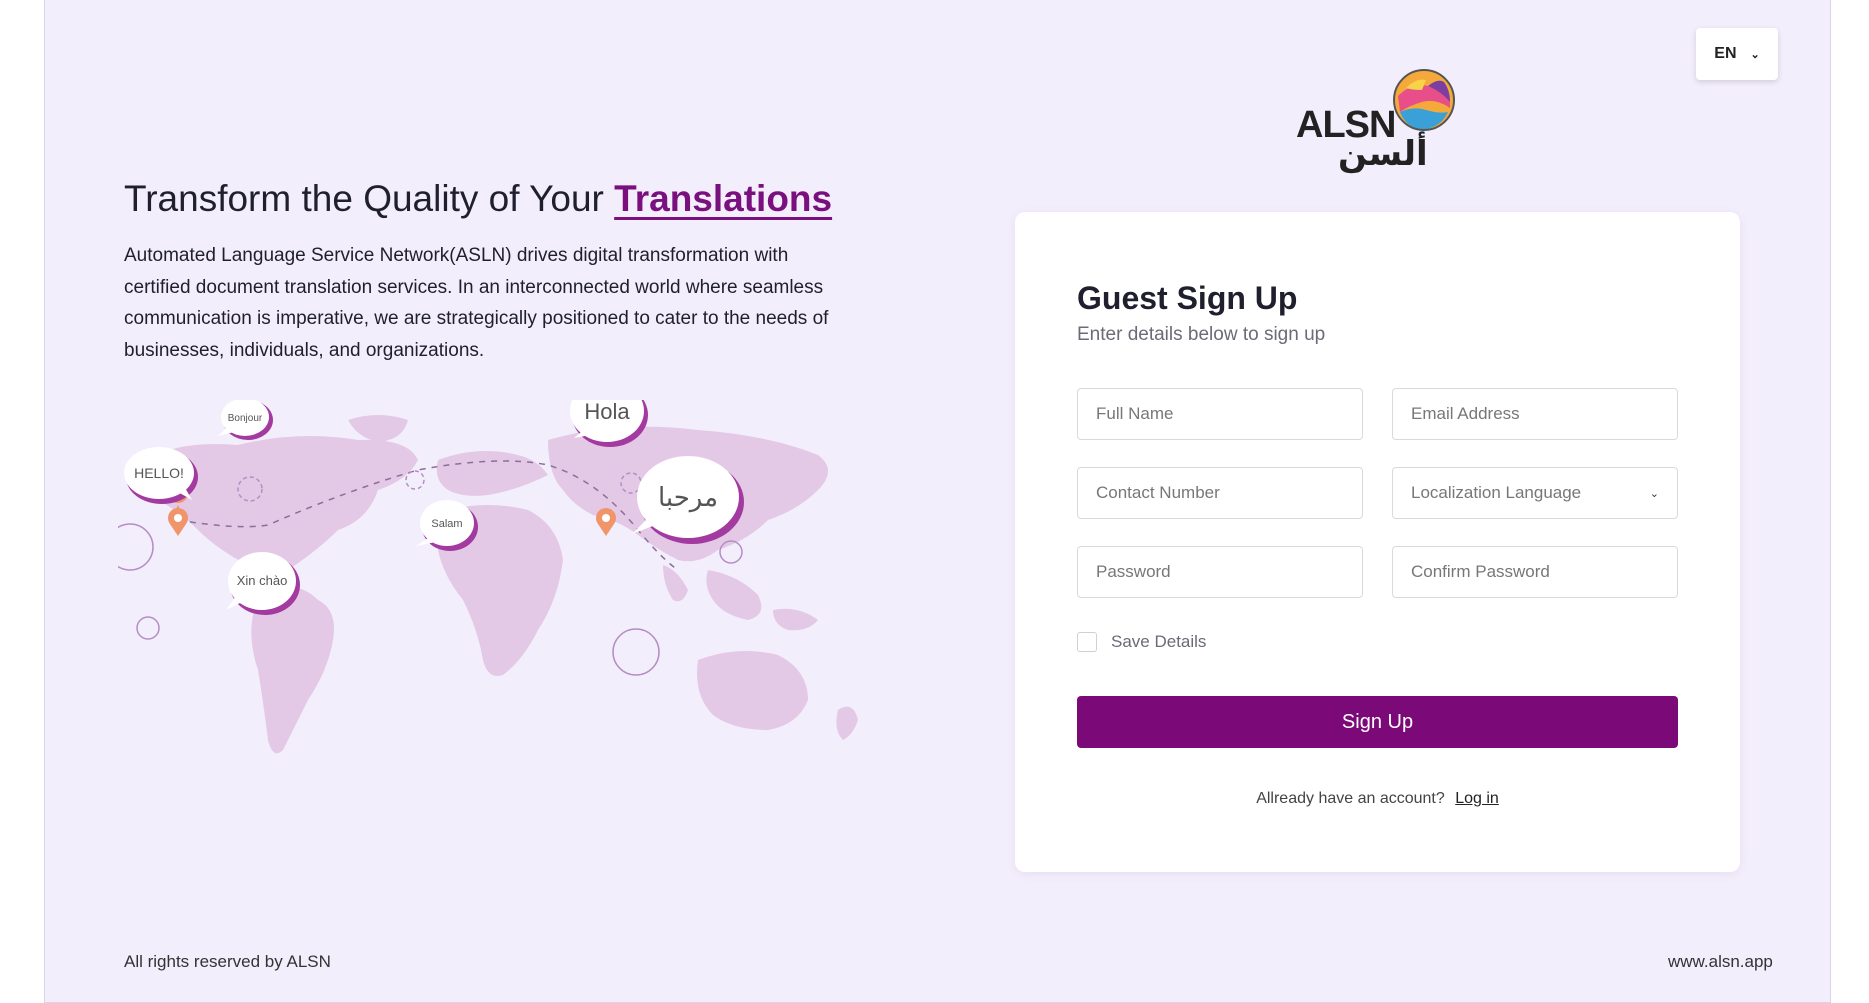 The height and width of the screenshot is (1003, 1869). Describe the element at coordinates (1135, 413) in the screenshot. I see `full-name-placeholder: Full Name` at that location.